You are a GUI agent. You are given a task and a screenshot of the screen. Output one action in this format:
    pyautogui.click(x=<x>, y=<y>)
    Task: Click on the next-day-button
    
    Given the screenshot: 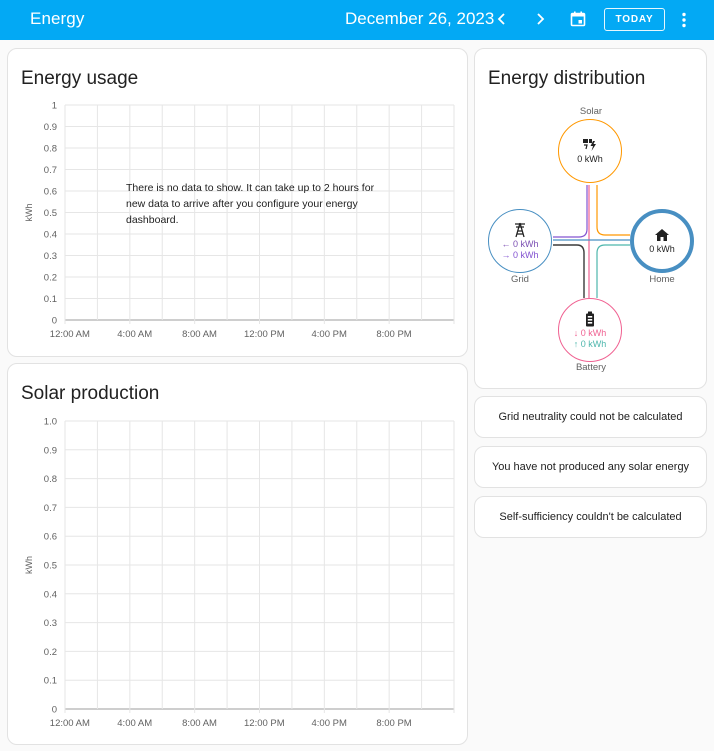 What is the action you would take?
    pyautogui.click(x=540, y=19)
    